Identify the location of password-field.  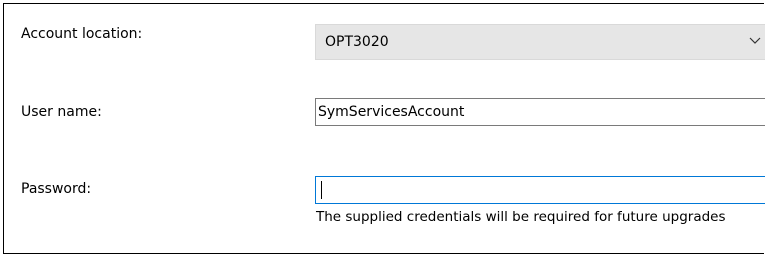
(540, 190).